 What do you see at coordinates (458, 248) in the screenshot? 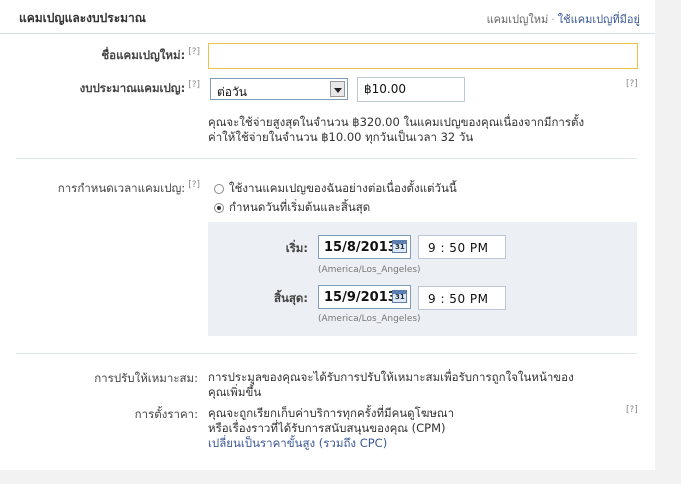
I see `start-time-value: 9 : 50 PM` at bounding box center [458, 248].